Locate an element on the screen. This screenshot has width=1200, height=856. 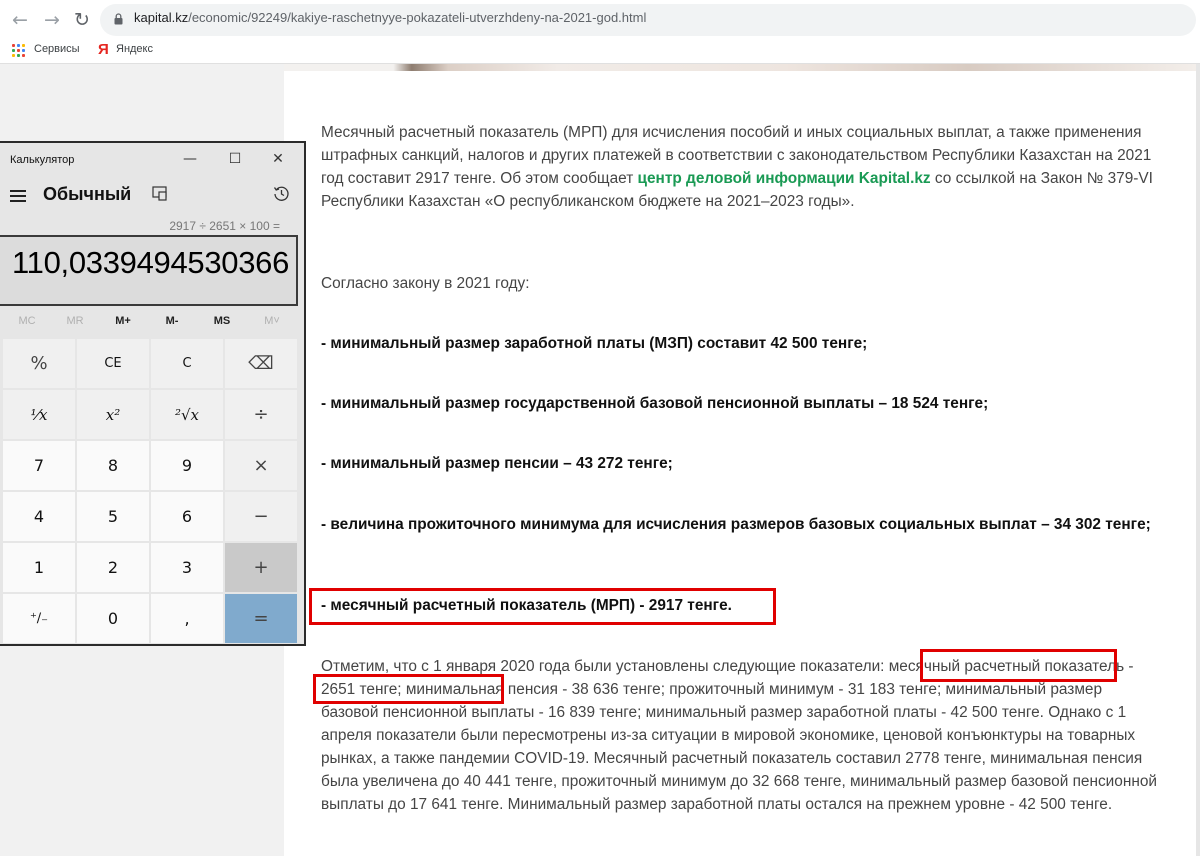
hero-image-edge is located at coordinates (740, 67).